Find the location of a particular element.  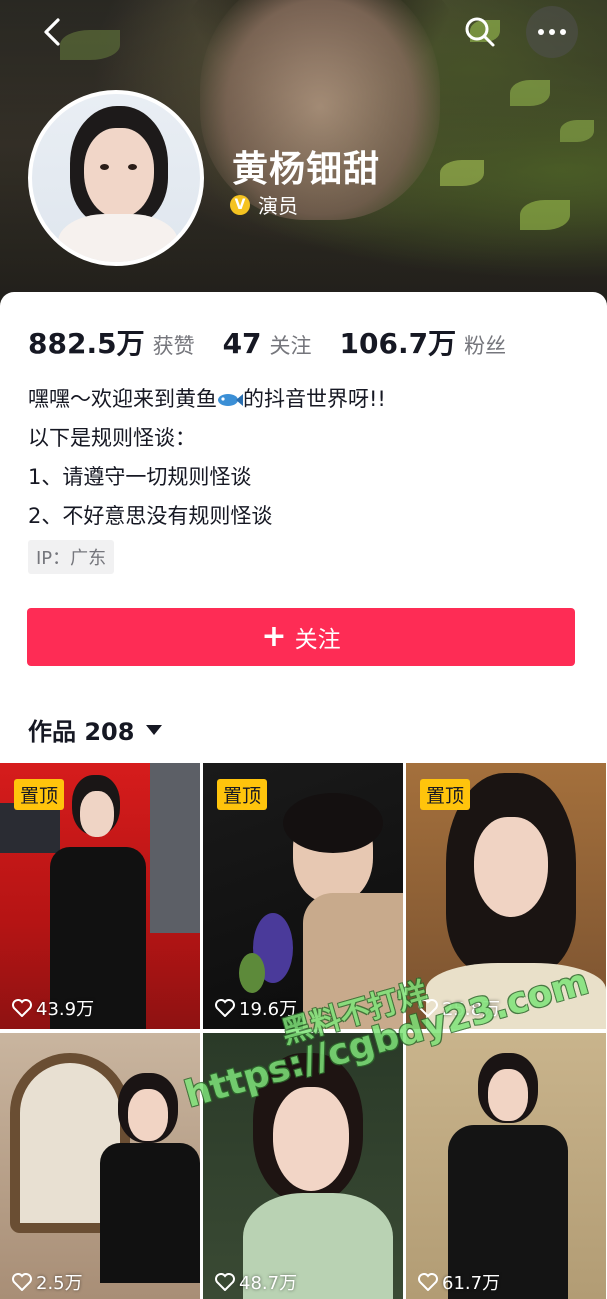

plus-icon: + is located at coordinates (274, 636).